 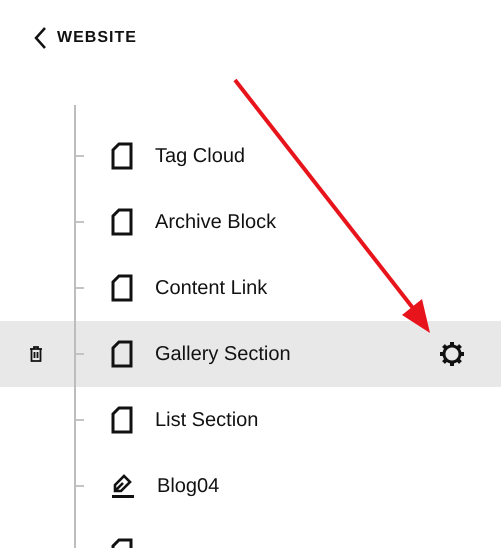 What do you see at coordinates (40, 38) in the screenshot?
I see `back-chevron-icon` at bounding box center [40, 38].